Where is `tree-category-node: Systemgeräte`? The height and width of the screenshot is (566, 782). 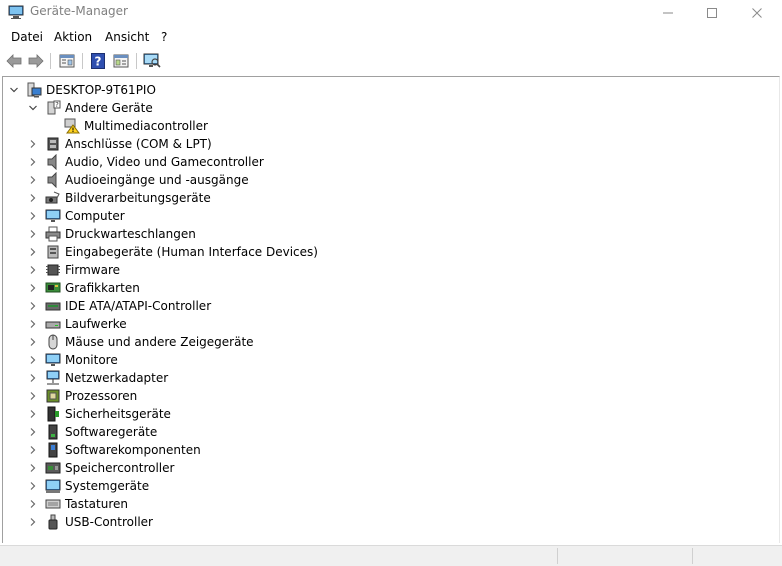
tree-category-node: Systemgeräte is located at coordinates (383, 486).